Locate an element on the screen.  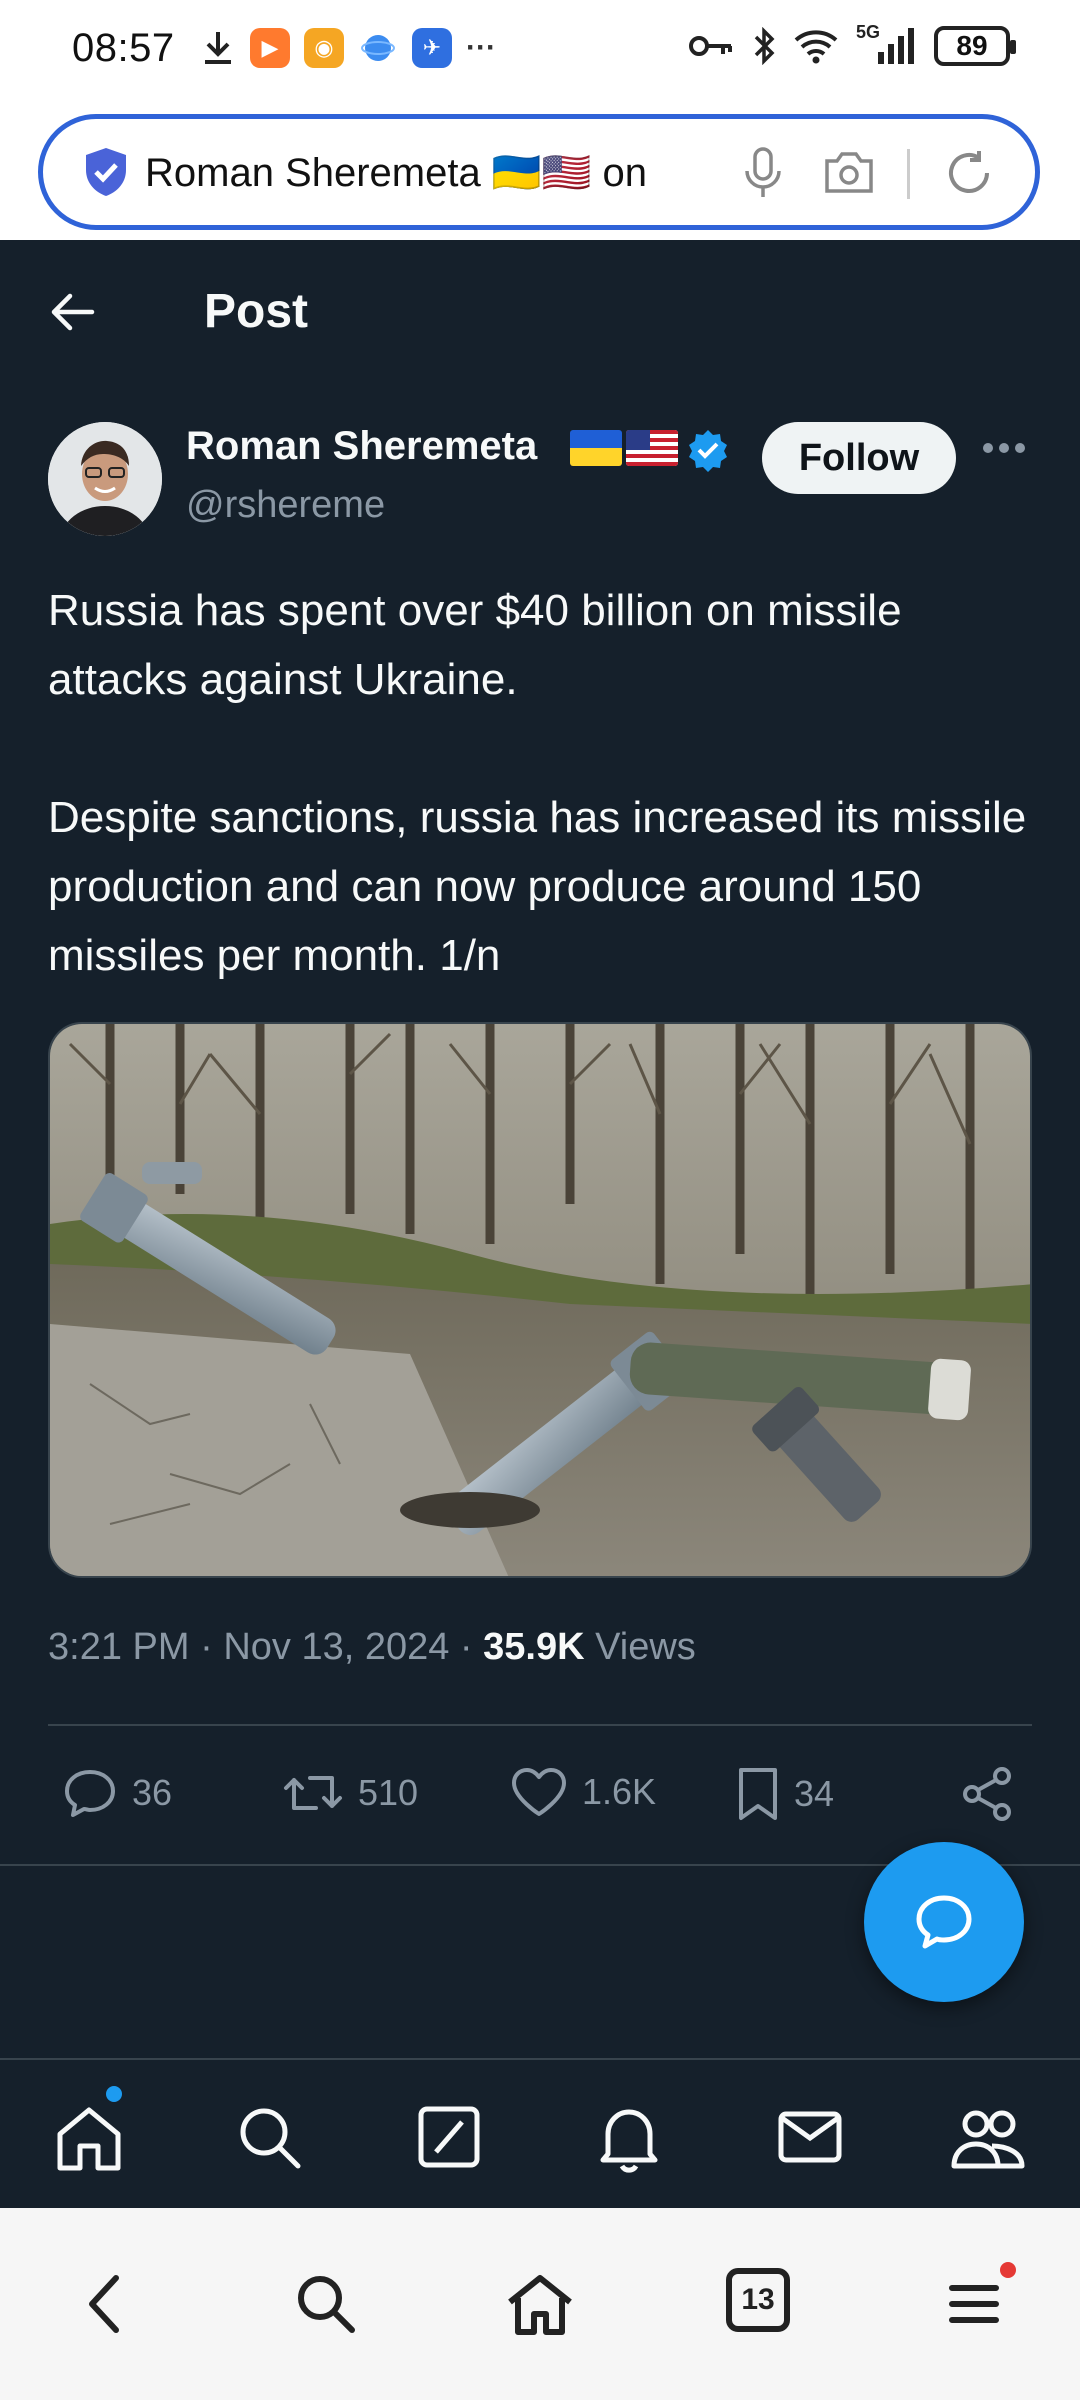
mic-icon is located at coordinates (763, 173).